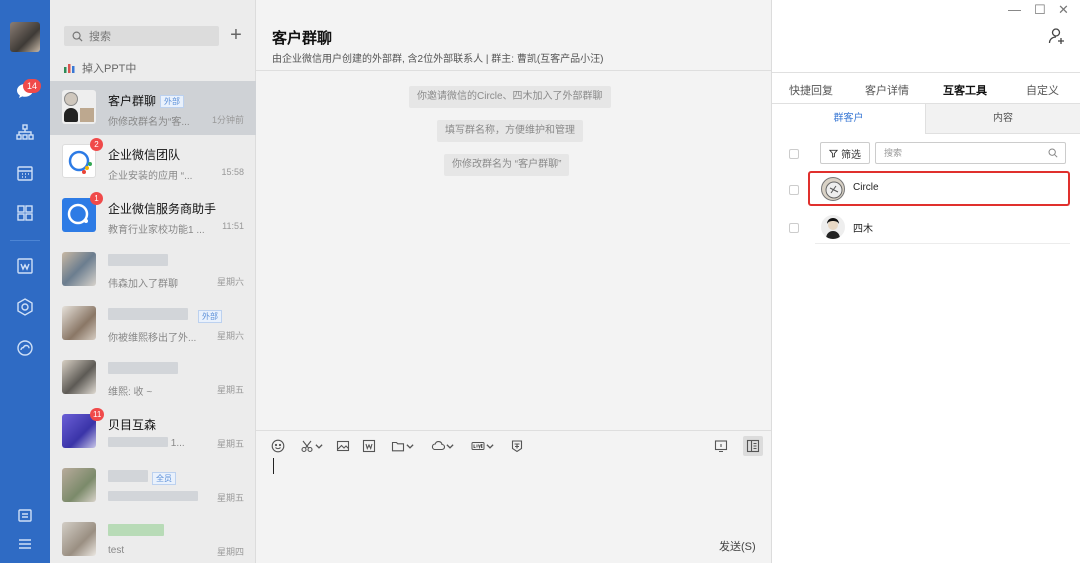 The height and width of the screenshot is (563, 1080). What do you see at coordinates (737, 546) in the screenshot?
I see `send-button: 发送(S)` at bounding box center [737, 546].